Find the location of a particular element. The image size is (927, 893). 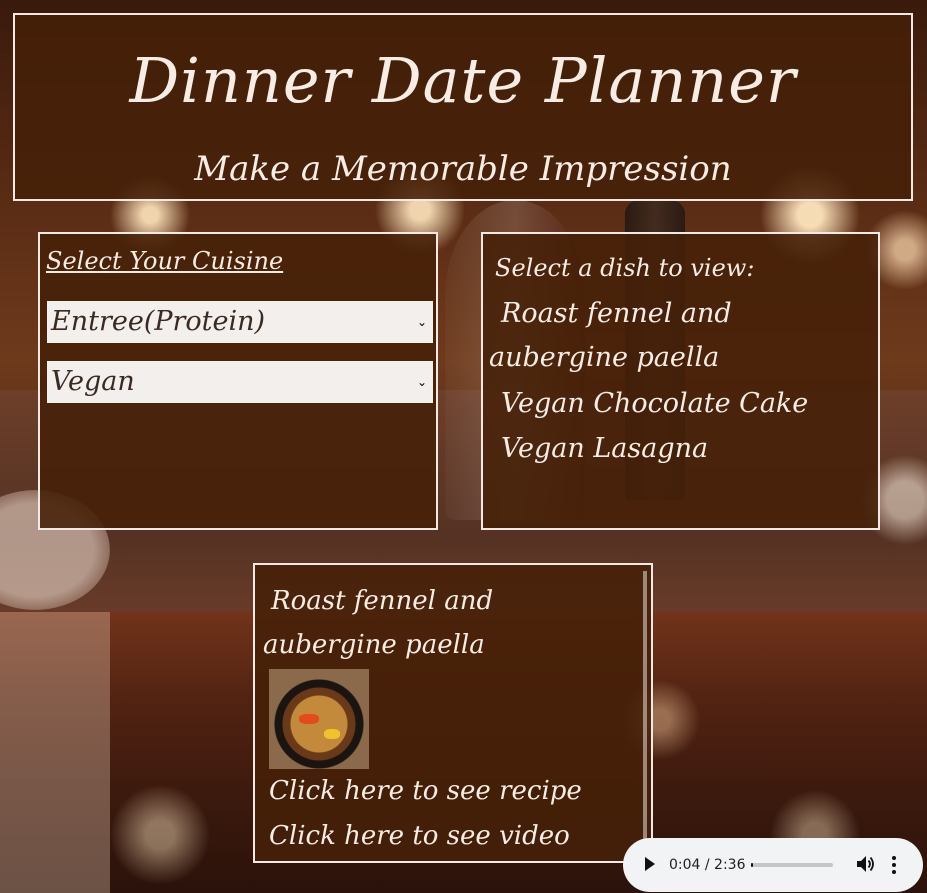

dish-photo is located at coordinates (319, 719).